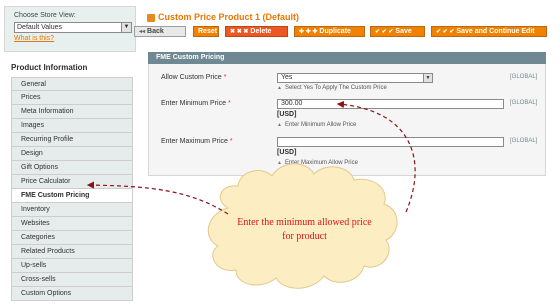 The image size is (560, 308). I want to click on tab-images: Images, so click(72, 126).